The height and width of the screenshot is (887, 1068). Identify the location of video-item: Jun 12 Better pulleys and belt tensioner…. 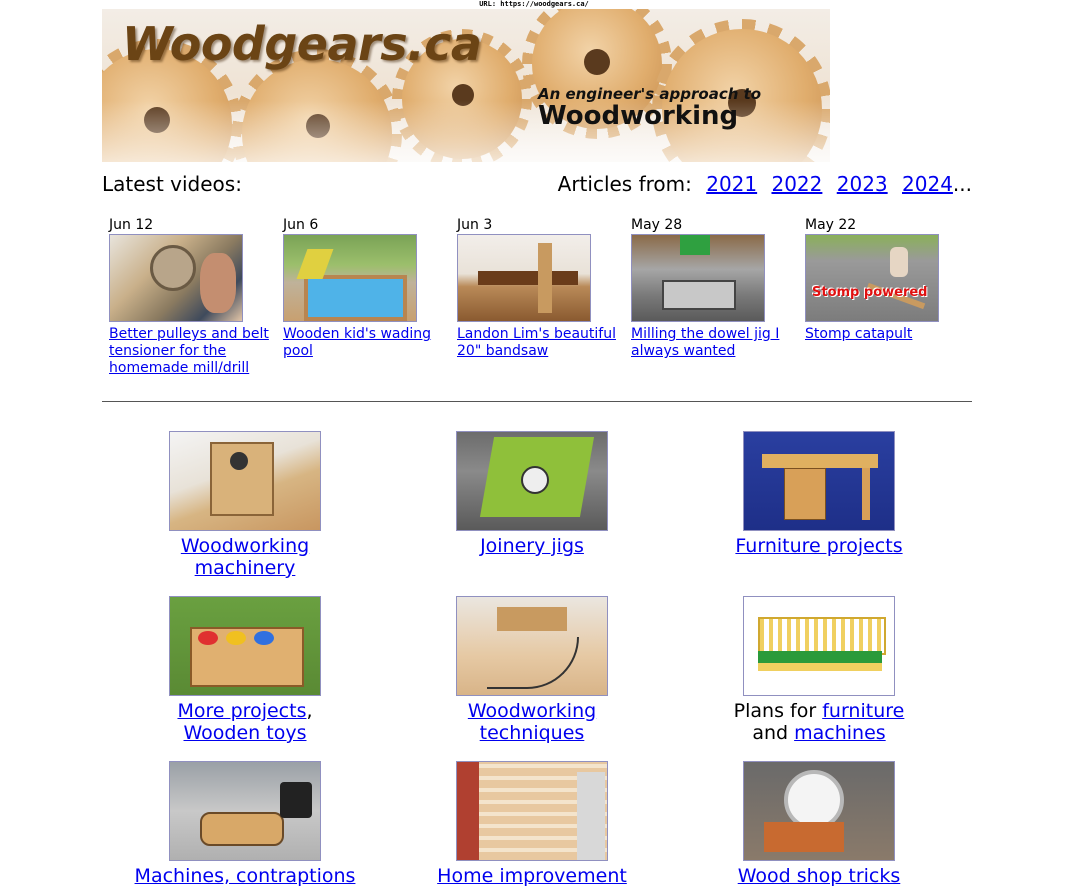
(189, 297).